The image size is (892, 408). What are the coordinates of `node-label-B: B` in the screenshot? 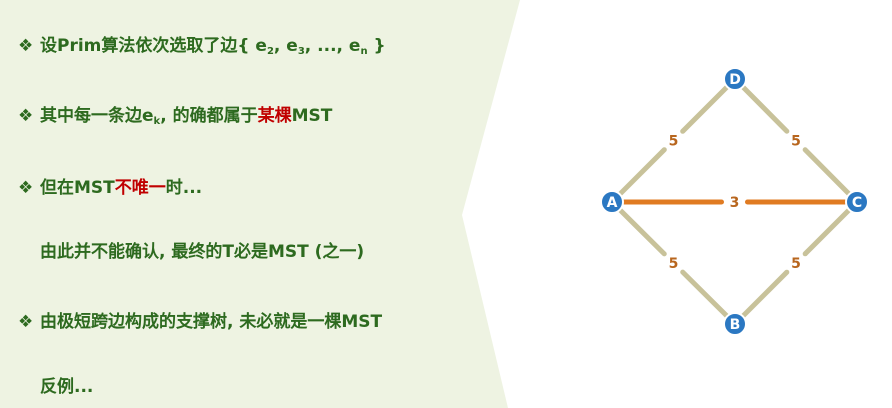 It's located at (735, 325).